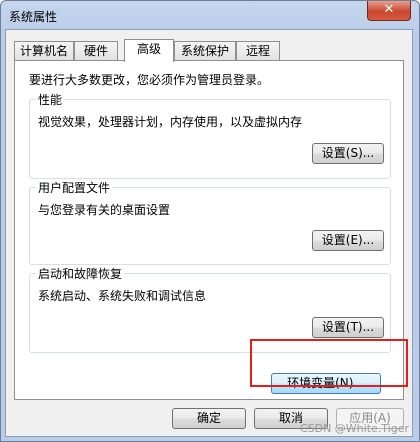 This screenshot has height=442, width=420. What do you see at coordinates (209, 418) in the screenshot?
I see `ok-button: 确定` at bounding box center [209, 418].